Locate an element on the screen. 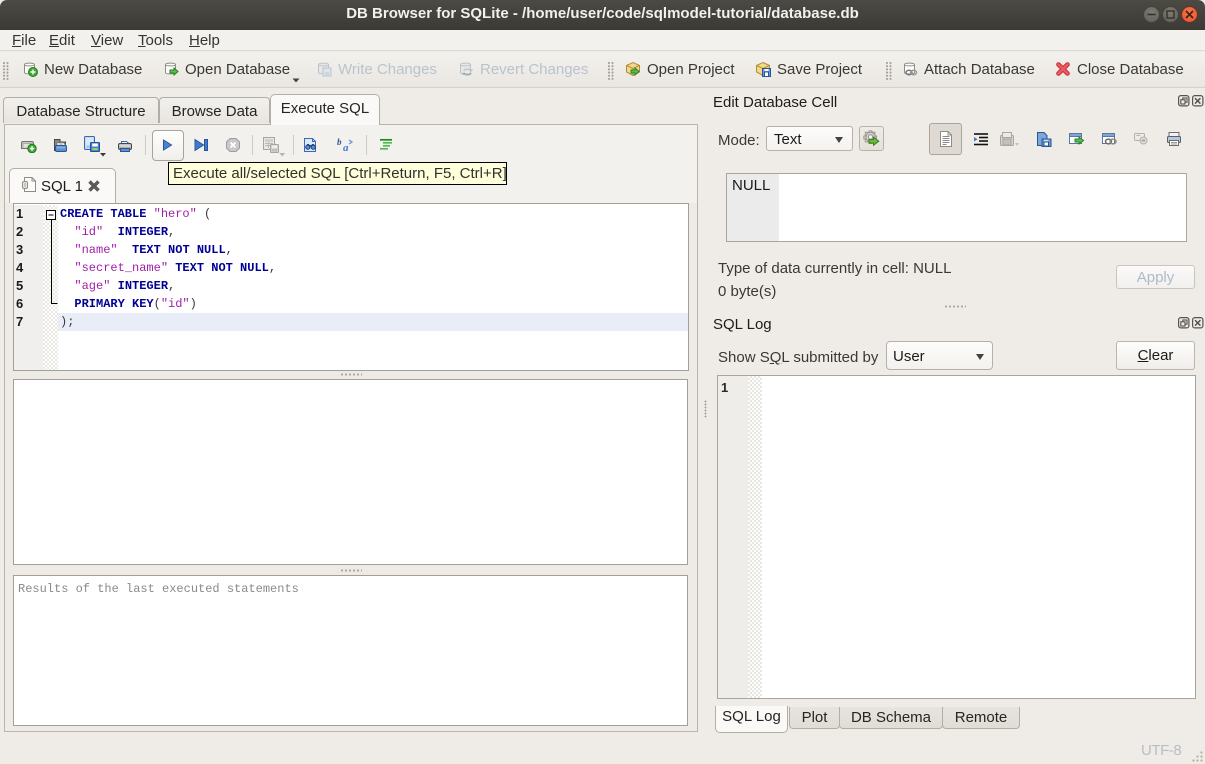 The width and height of the screenshot is (1205, 764). svg-text: a is located at coordinates (346, 147).